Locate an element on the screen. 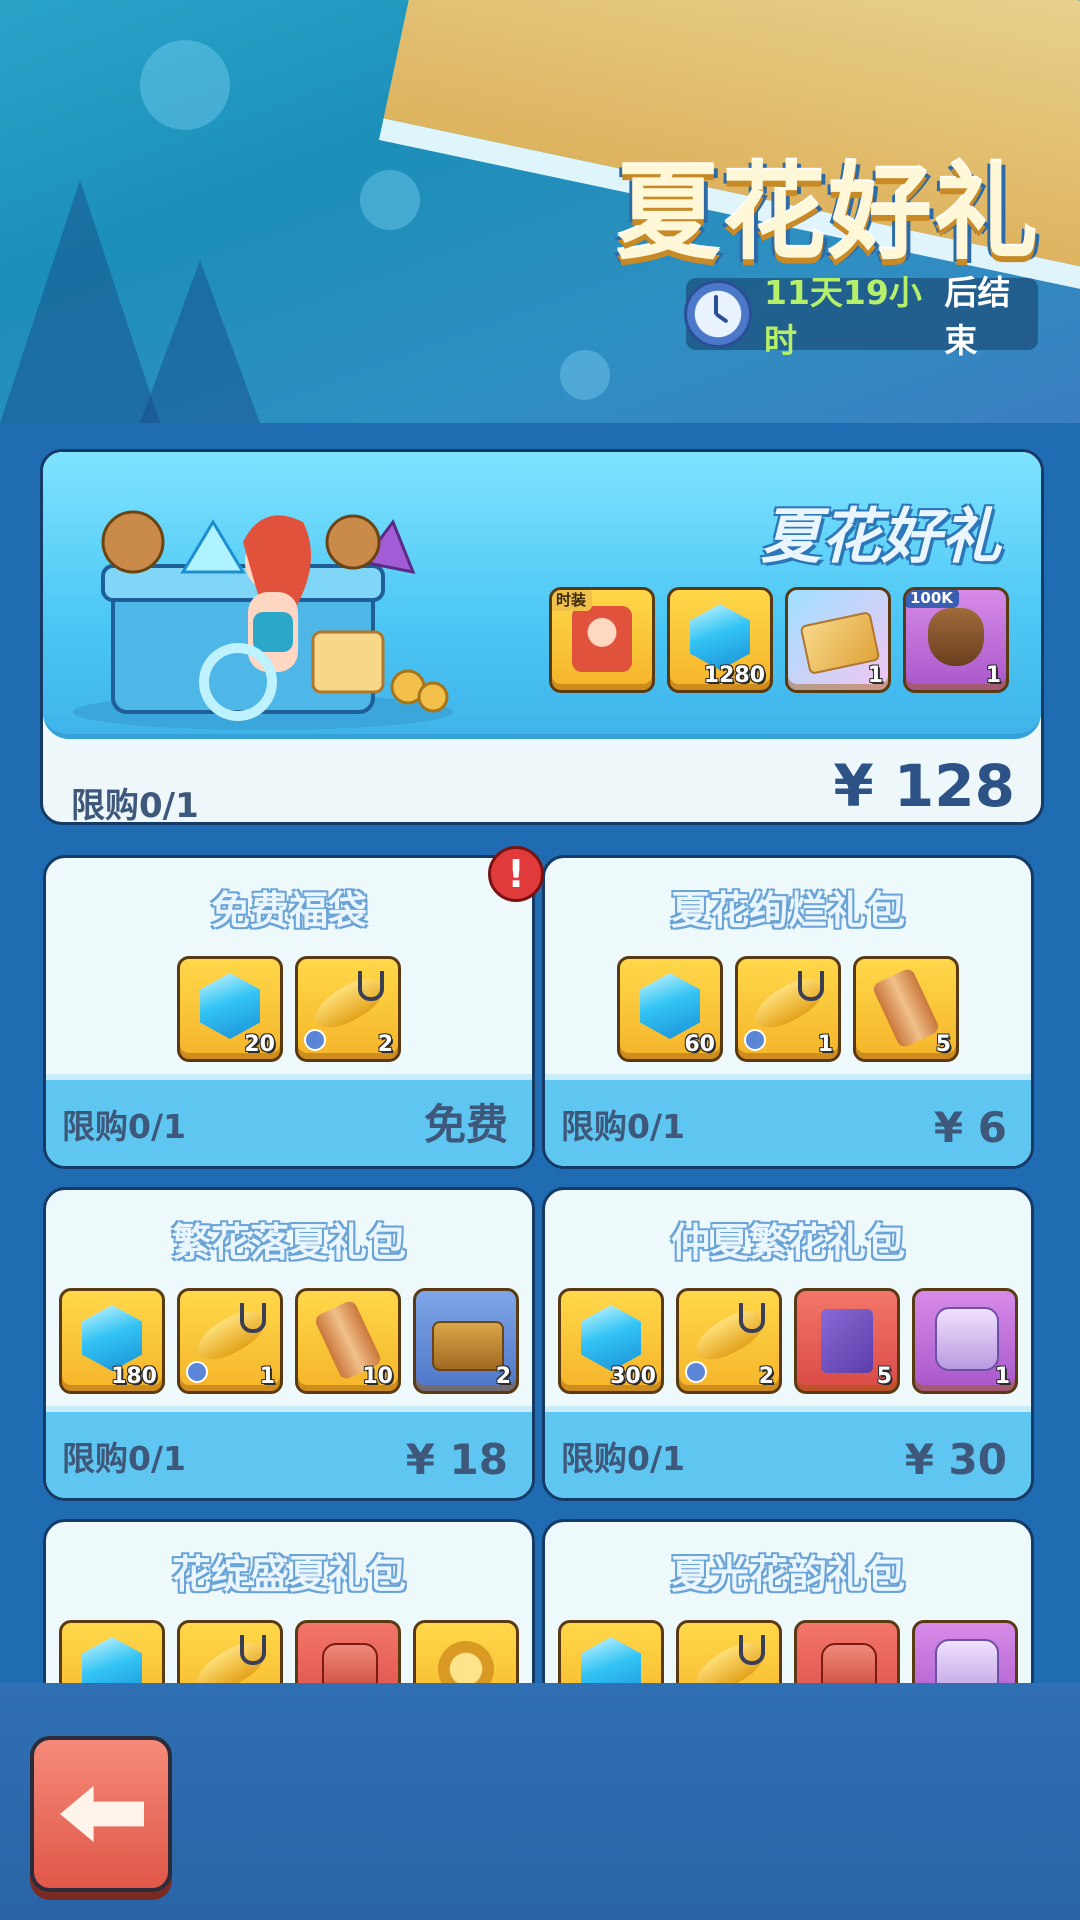  pack-items: 60 1 5 is located at coordinates (788, 1009).